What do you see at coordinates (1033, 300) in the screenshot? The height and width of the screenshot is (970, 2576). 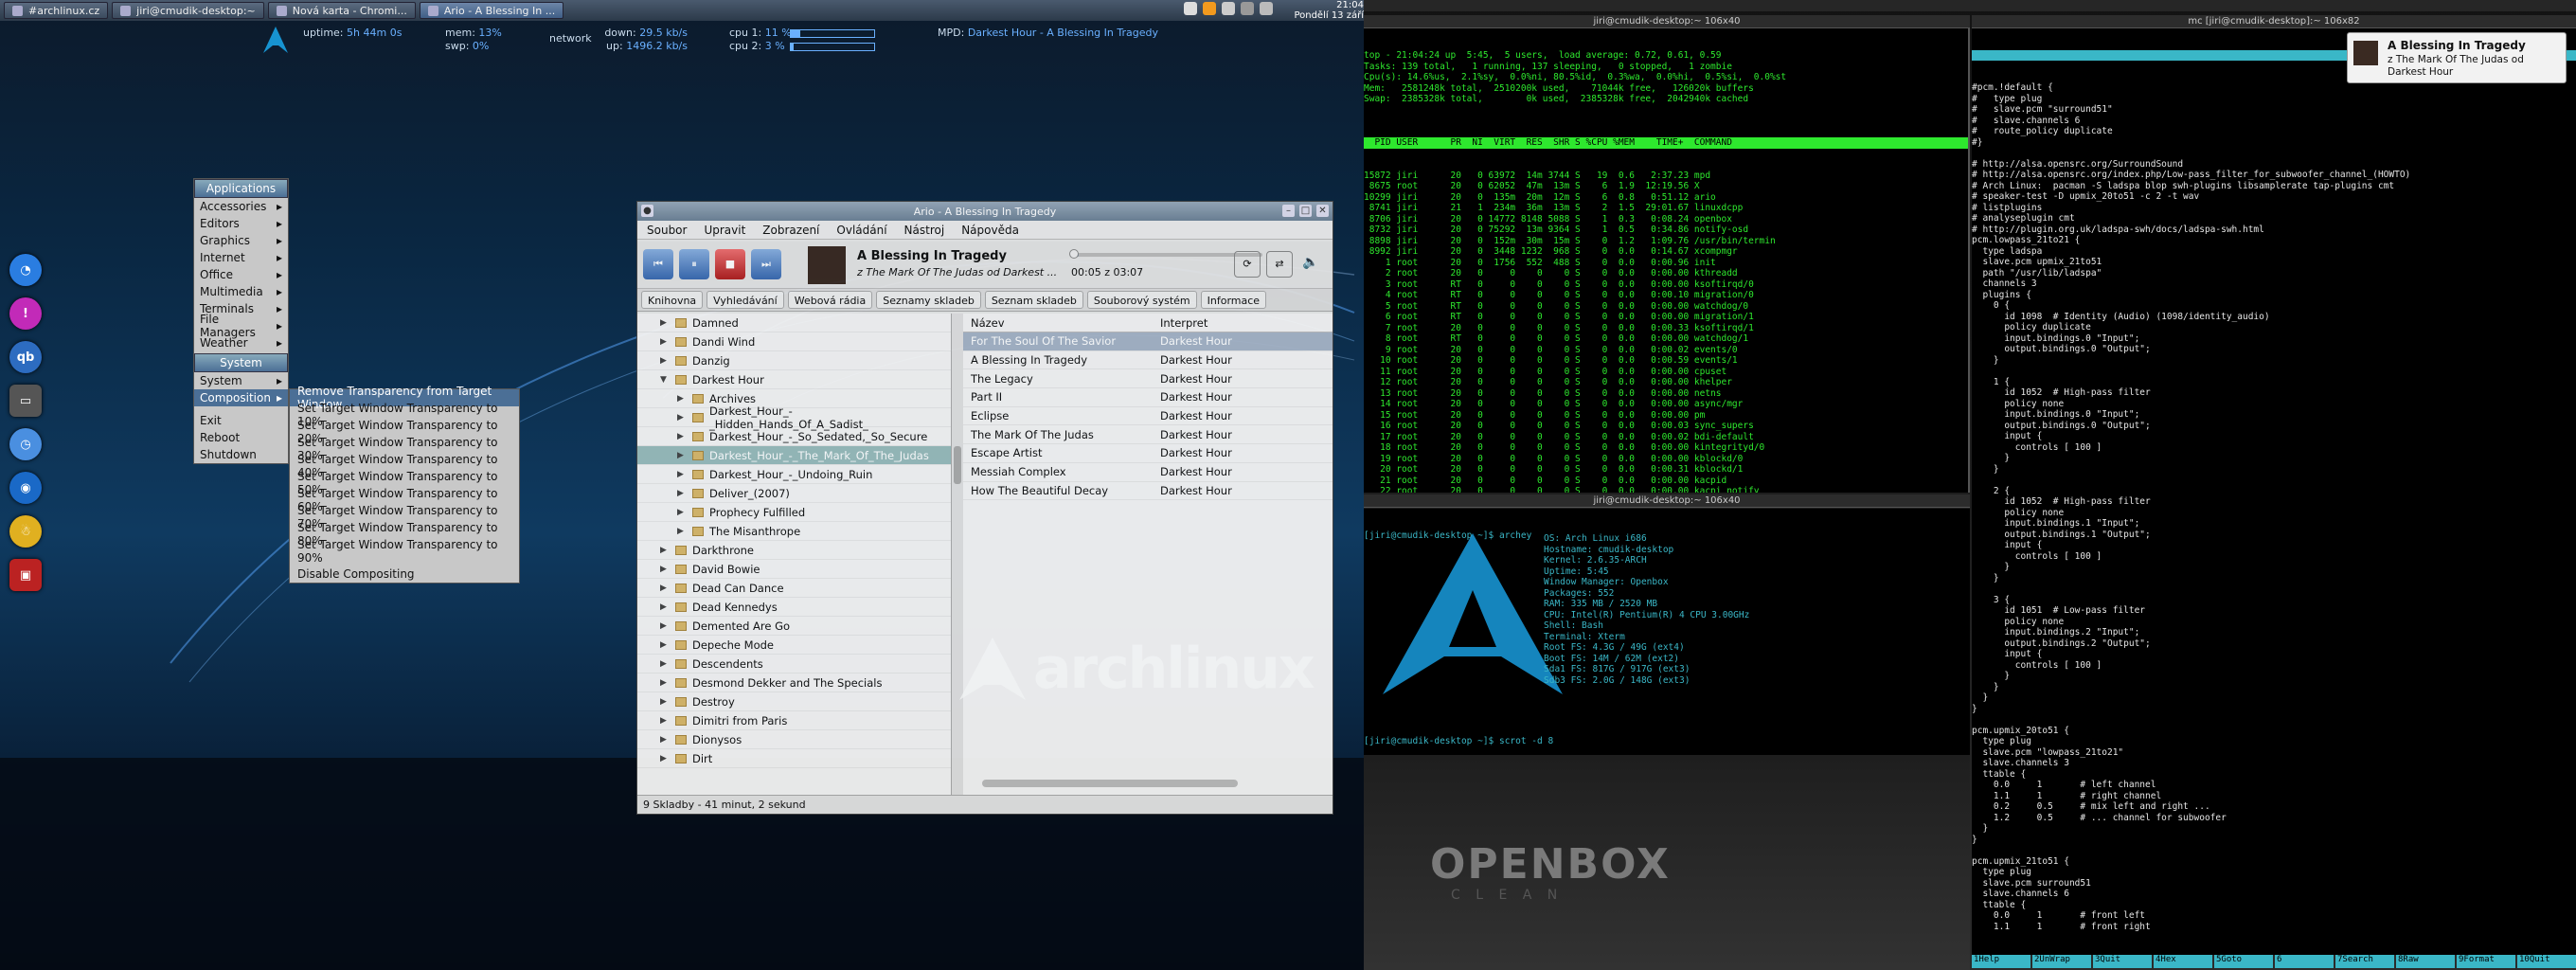 I see `tab-4: Seznam skladeb` at bounding box center [1033, 300].